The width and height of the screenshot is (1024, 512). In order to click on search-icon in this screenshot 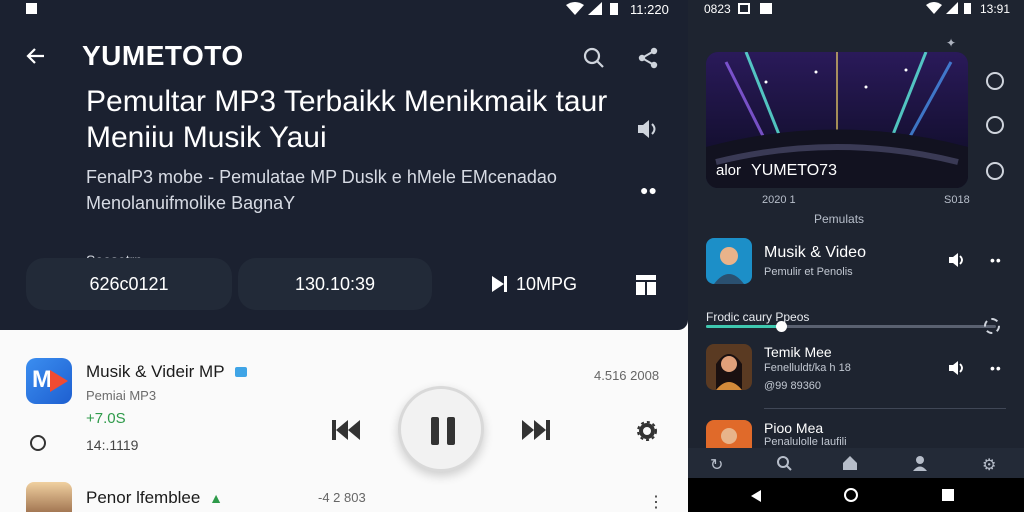, I will do `click(594, 60)`.